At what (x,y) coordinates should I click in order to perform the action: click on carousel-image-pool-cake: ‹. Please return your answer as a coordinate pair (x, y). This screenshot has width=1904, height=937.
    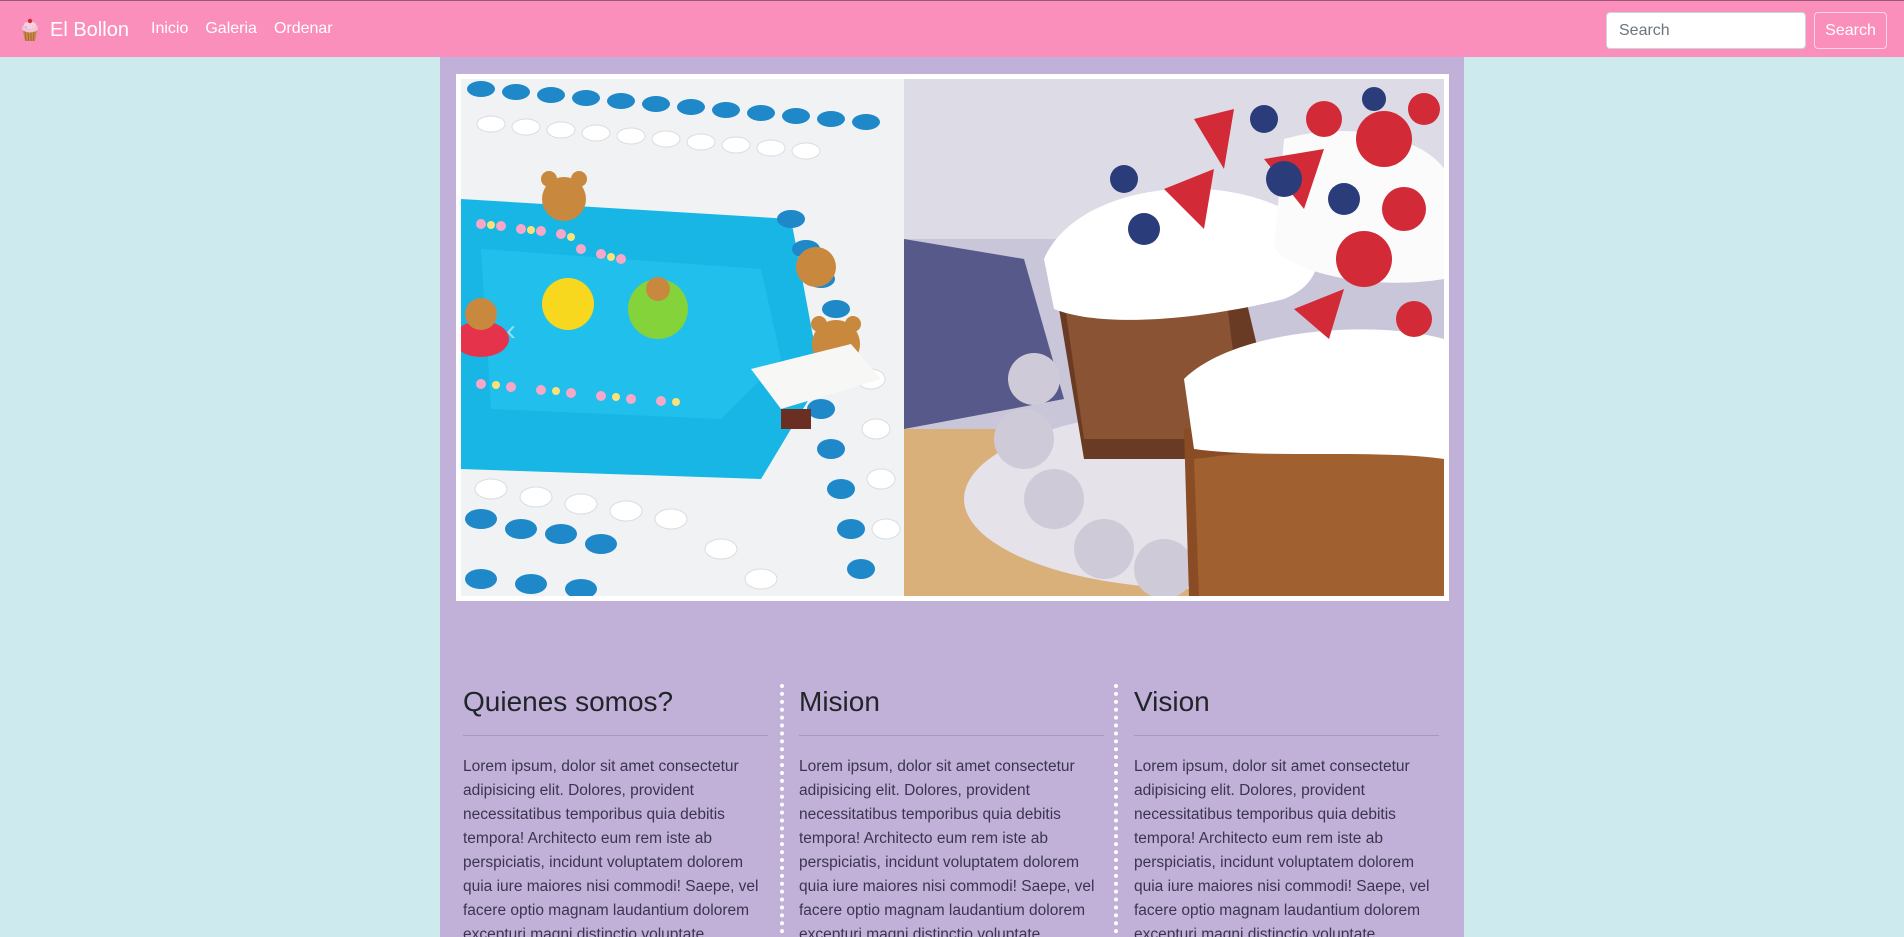
    Looking at the image, I should click on (682, 337).